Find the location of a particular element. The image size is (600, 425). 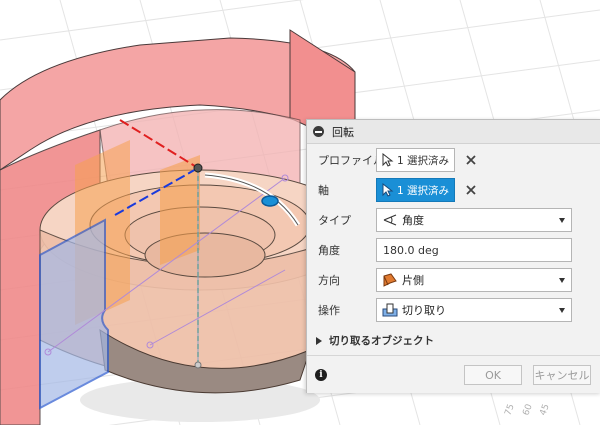

angle-type-icon is located at coordinates (390, 220).